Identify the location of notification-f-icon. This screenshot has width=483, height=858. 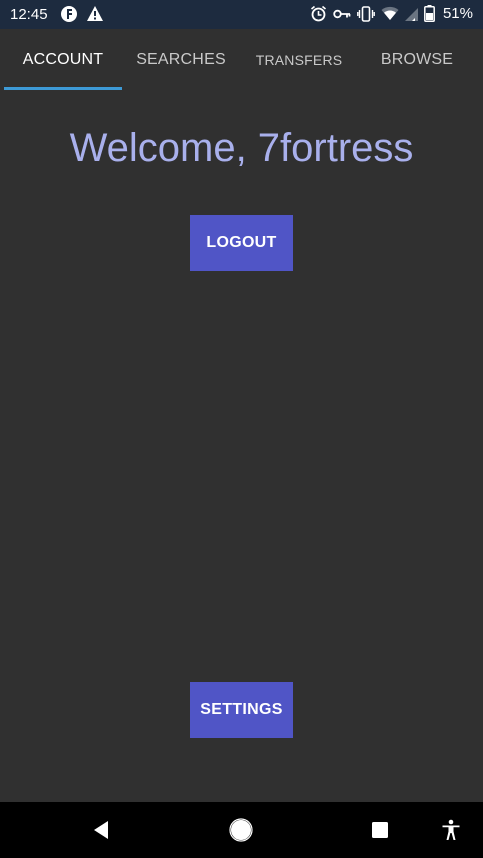
(69, 14).